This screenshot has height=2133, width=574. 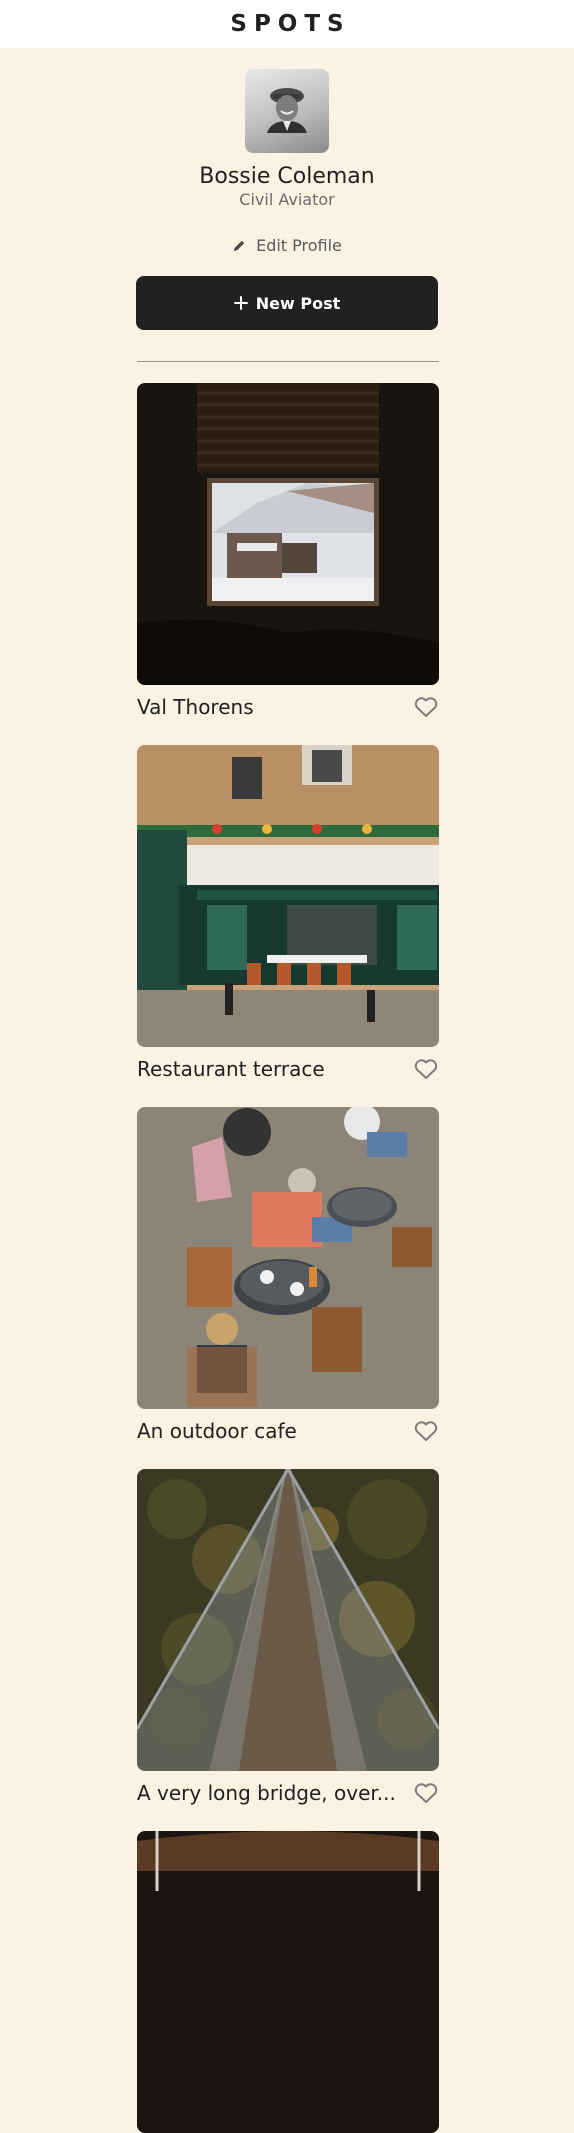 What do you see at coordinates (299, 245) in the screenshot?
I see `edit-profile-label: Edit Profile` at bounding box center [299, 245].